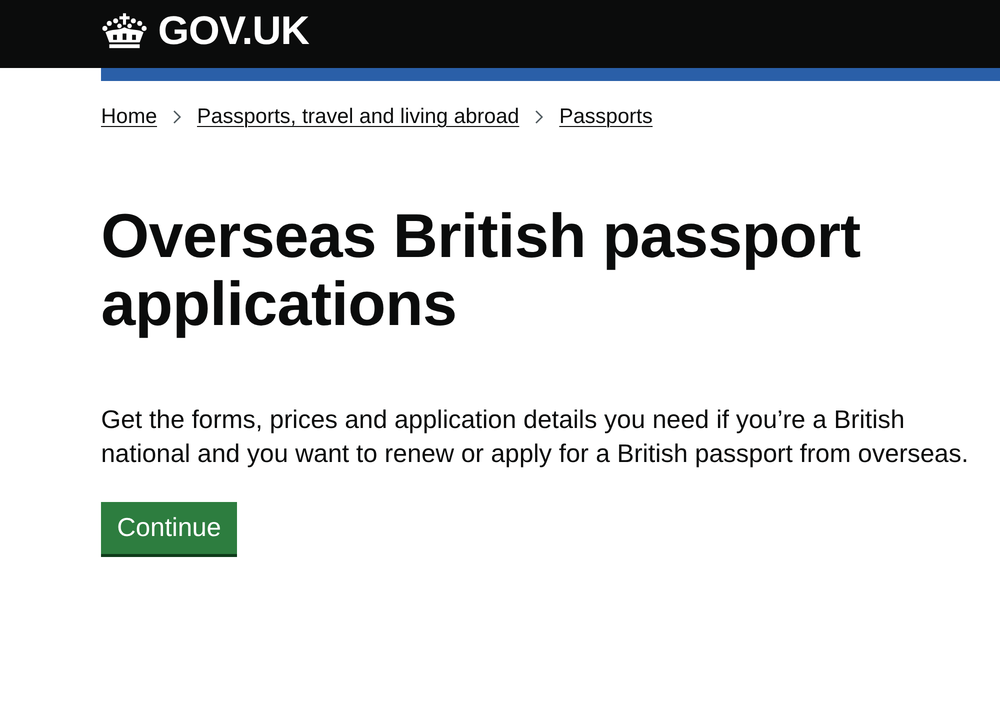 The height and width of the screenshot is (702, 1000). I want to click on page-description: Get the forms, prices and application details you need if you’re a British national and you want to renew or apply for a British passport from overseas., so click(535, 437).